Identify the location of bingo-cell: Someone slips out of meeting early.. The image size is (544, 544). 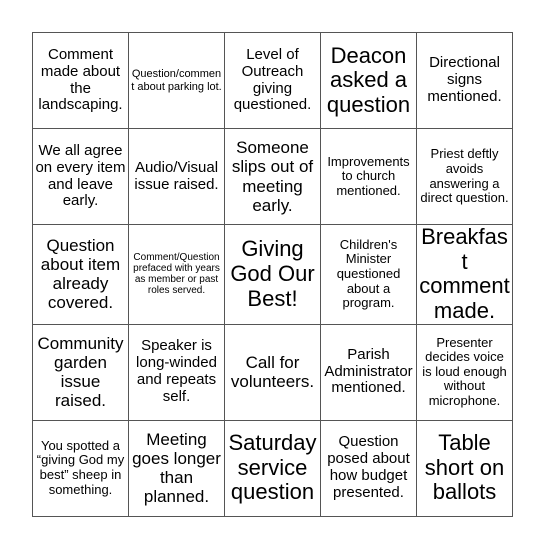
(272, 176).